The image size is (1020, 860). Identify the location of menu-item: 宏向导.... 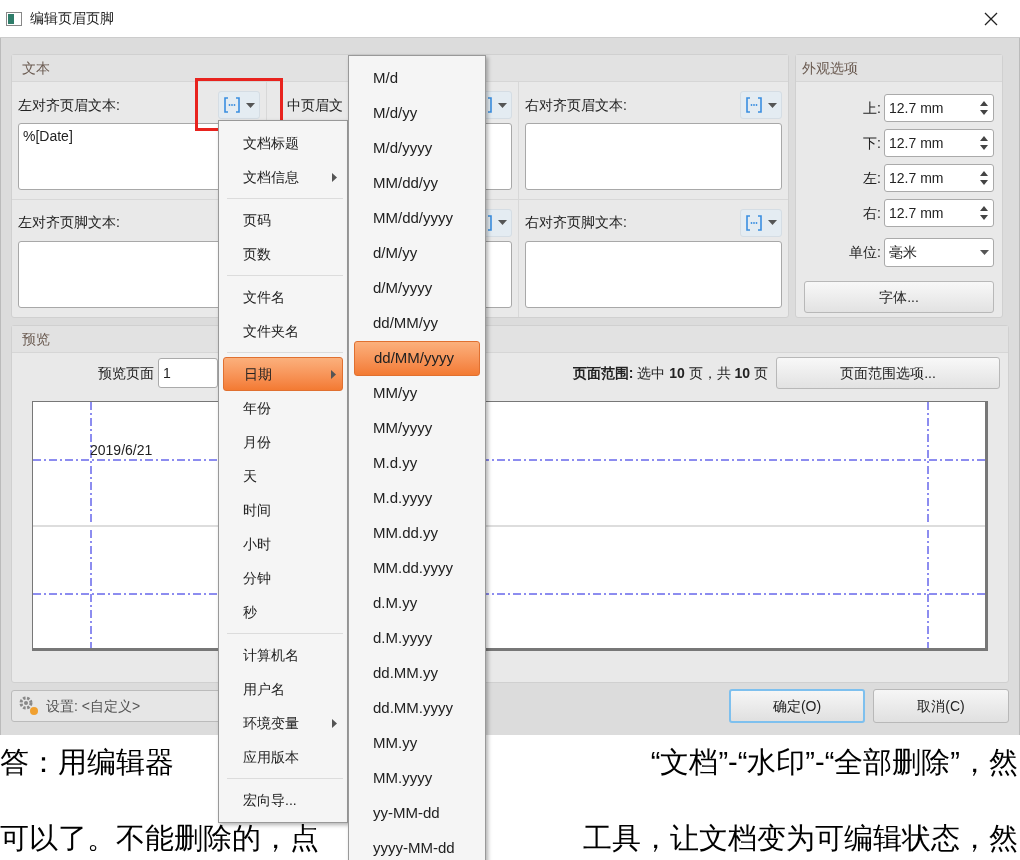
(283, 800).